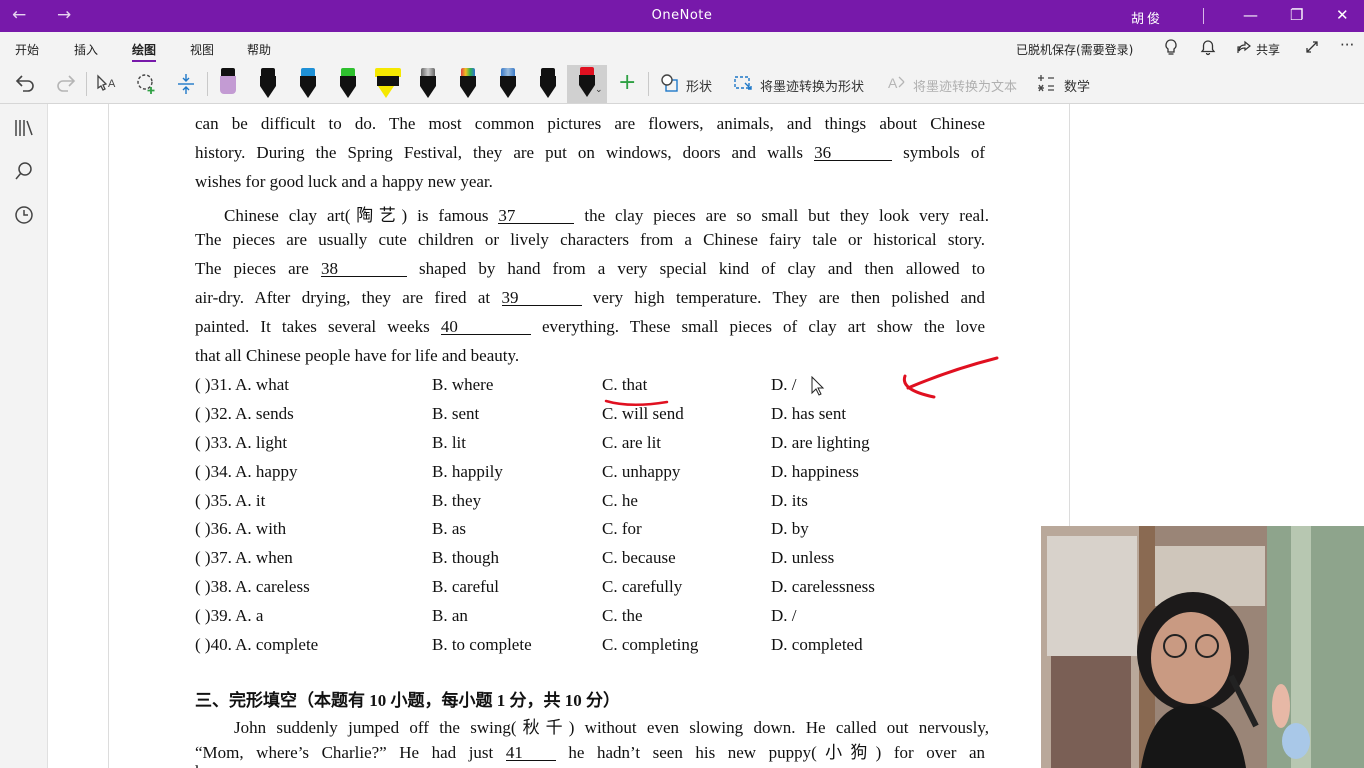 Image resolution: width=1364 pixels, height=768 pixels. What do you see at coordinates (818, 386) in the screenshot?
I see `mouse-cursor-icon` at bounding box center [818, 386].